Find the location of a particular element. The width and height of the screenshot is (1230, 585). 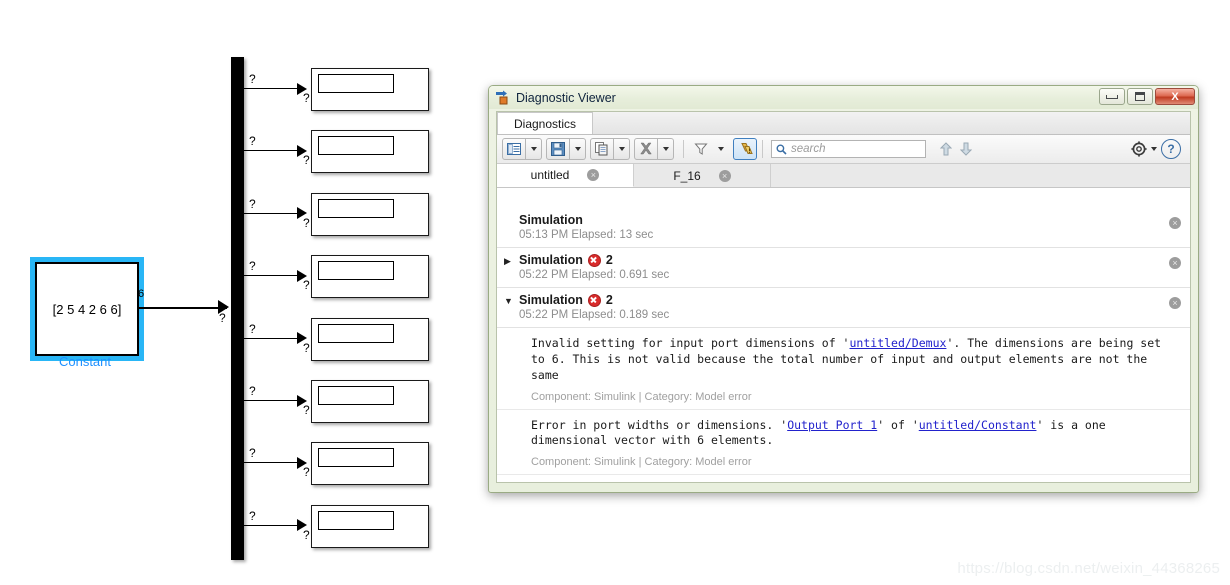

minimize-button is located at coordinates (1112, 96).